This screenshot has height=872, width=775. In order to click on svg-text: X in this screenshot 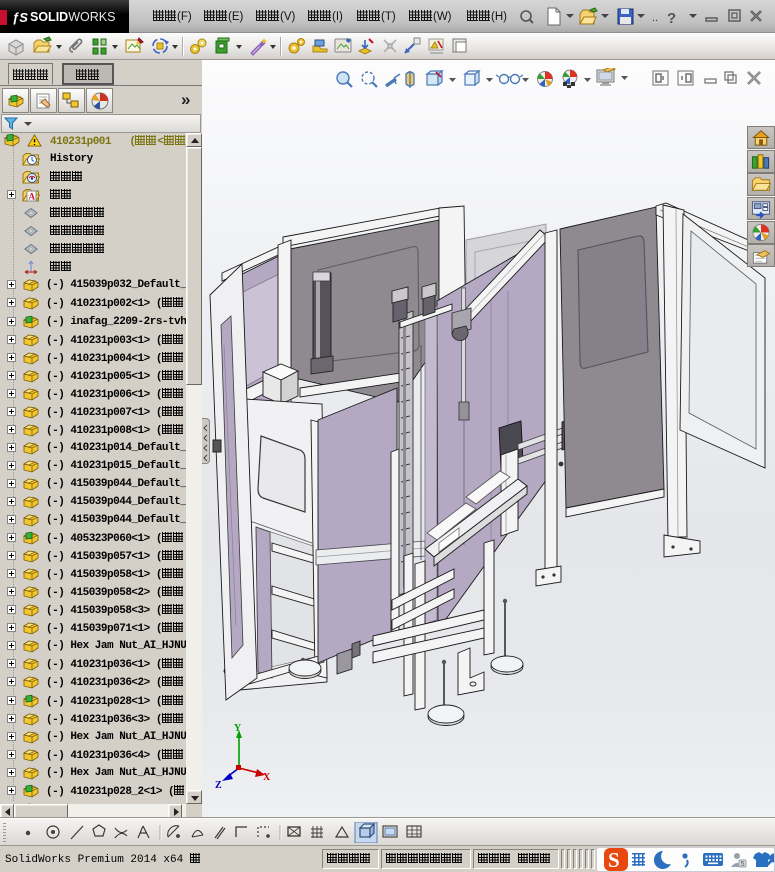, I will do `click(267, 777)`.